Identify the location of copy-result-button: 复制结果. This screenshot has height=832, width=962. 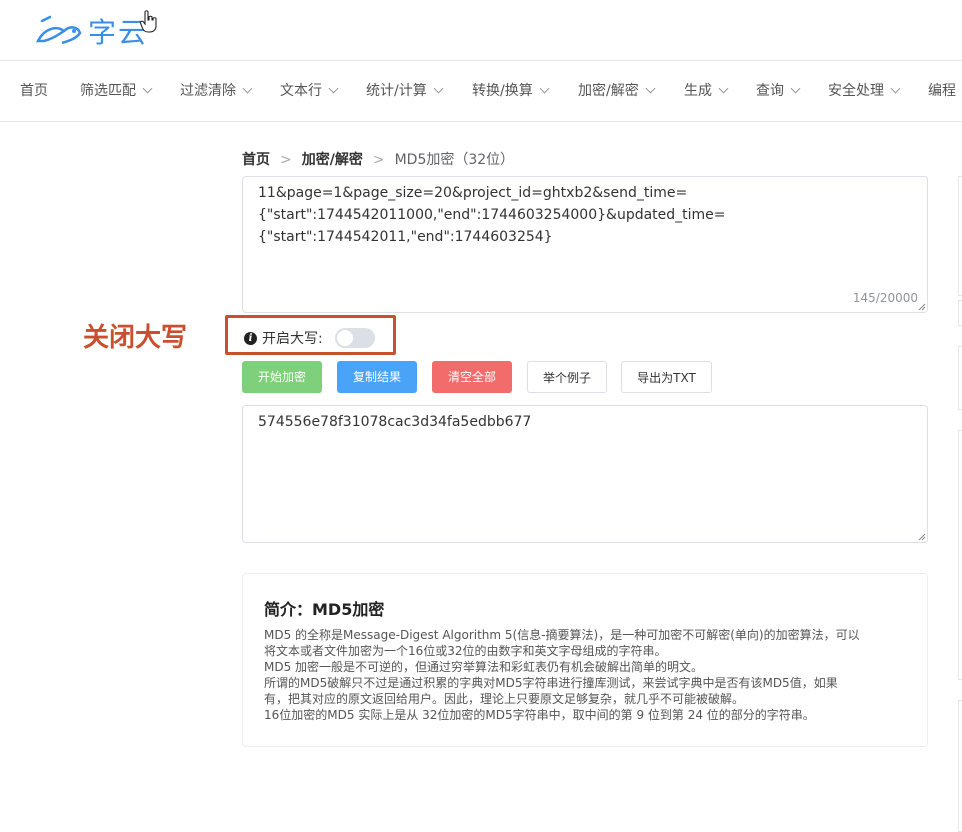
(377, 377).